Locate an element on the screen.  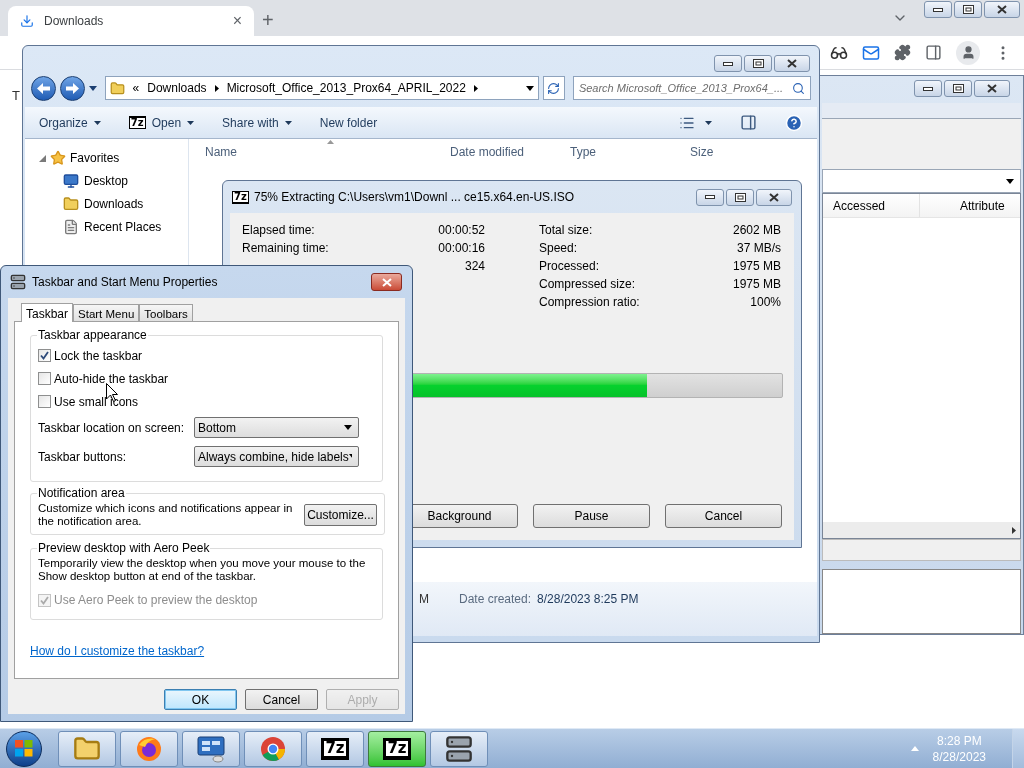
column-header: Name is located at coordinates (319, 152).